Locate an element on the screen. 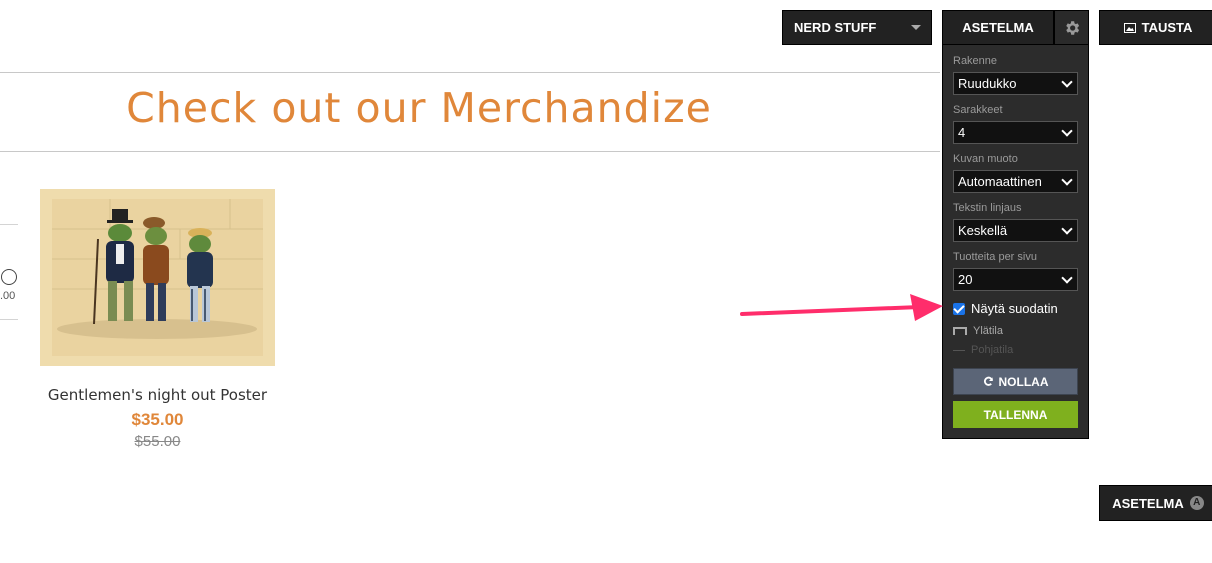  save-button: TALLENNA is located at coordinates (1015, 414).